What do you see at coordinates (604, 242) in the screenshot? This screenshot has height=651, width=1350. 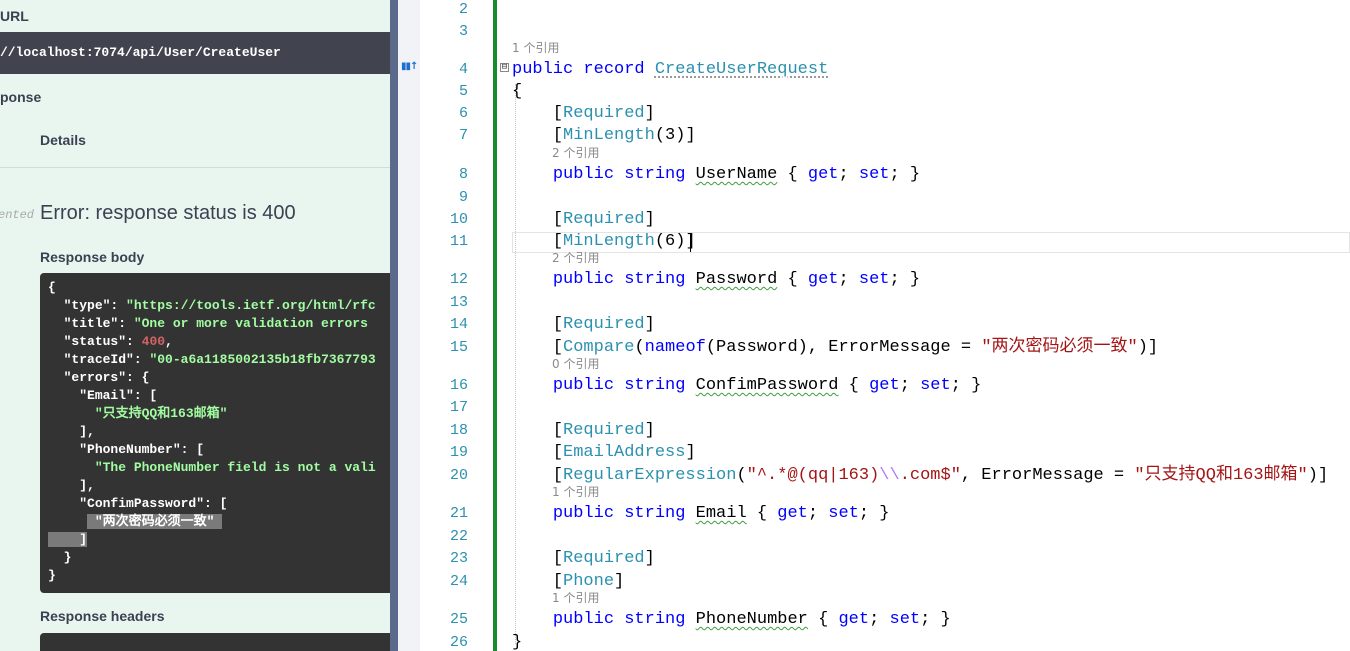 I see `code-line: [MinLength(6)]` at bounding box center [604, 242].